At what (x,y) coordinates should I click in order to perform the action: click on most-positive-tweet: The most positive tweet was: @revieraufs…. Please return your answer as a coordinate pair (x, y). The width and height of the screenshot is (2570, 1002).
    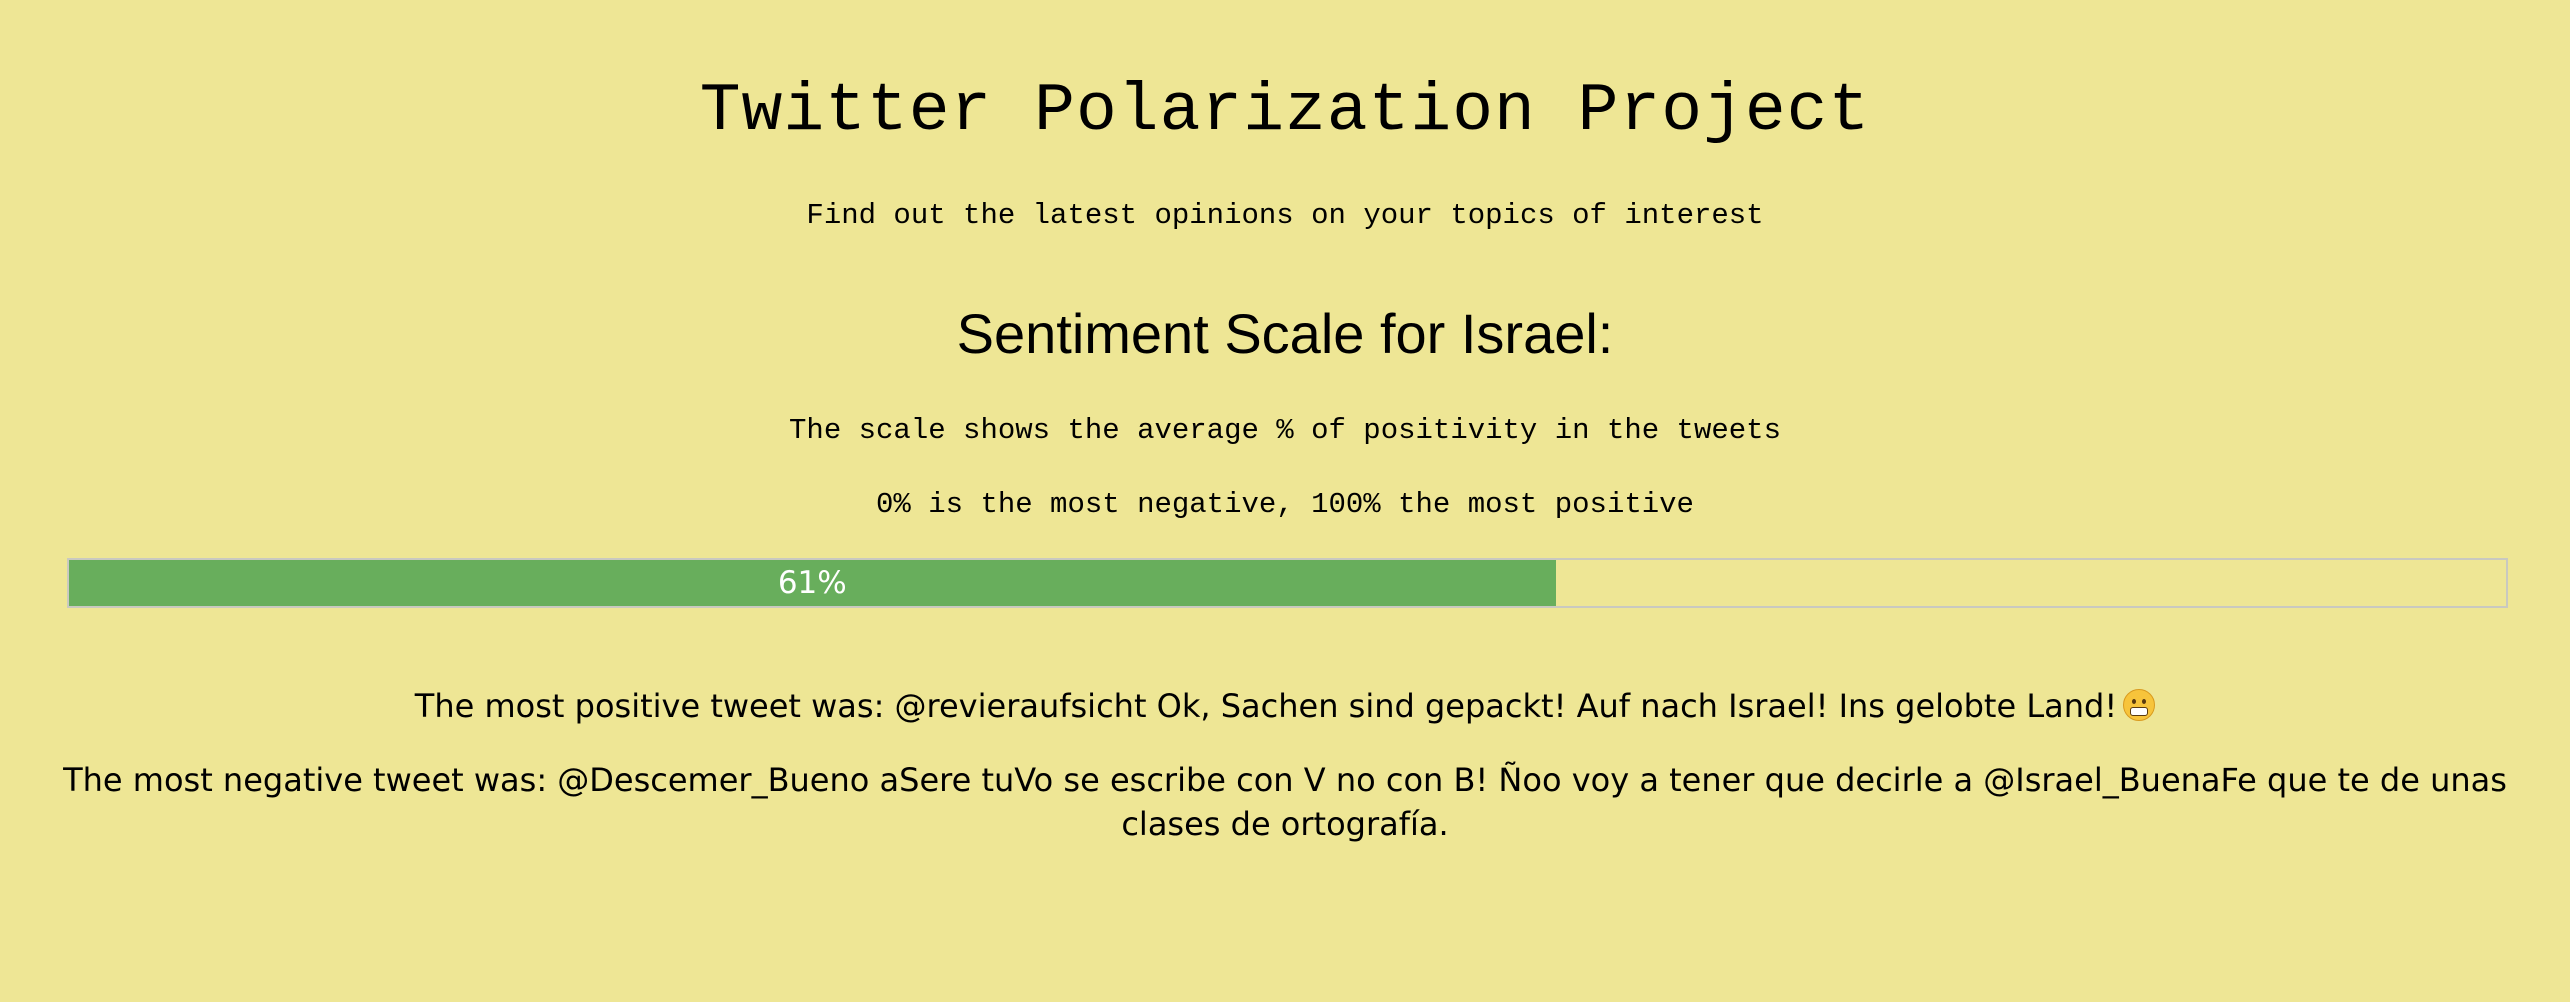
    Looking at the image, I should click on (1285, 706).